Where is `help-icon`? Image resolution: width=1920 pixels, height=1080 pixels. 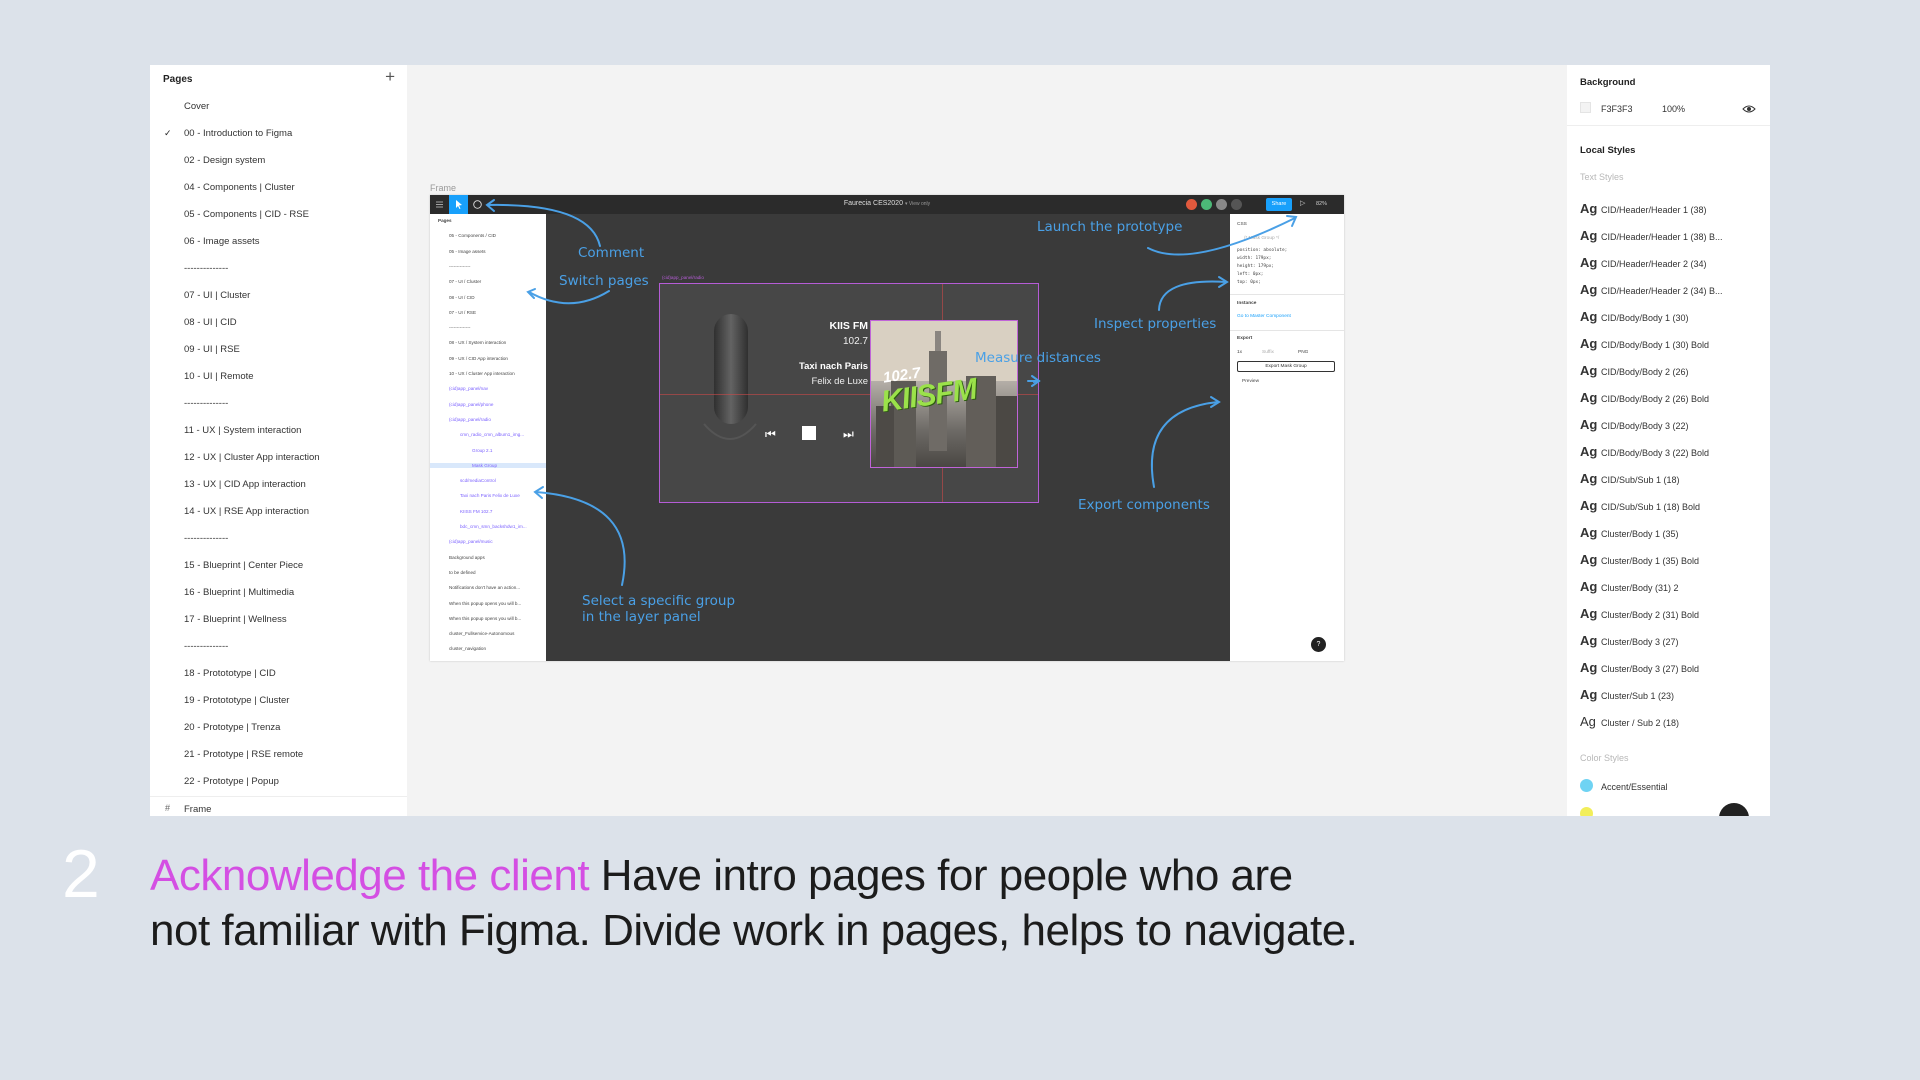
help-icon is located at coordinates (1734, 809).